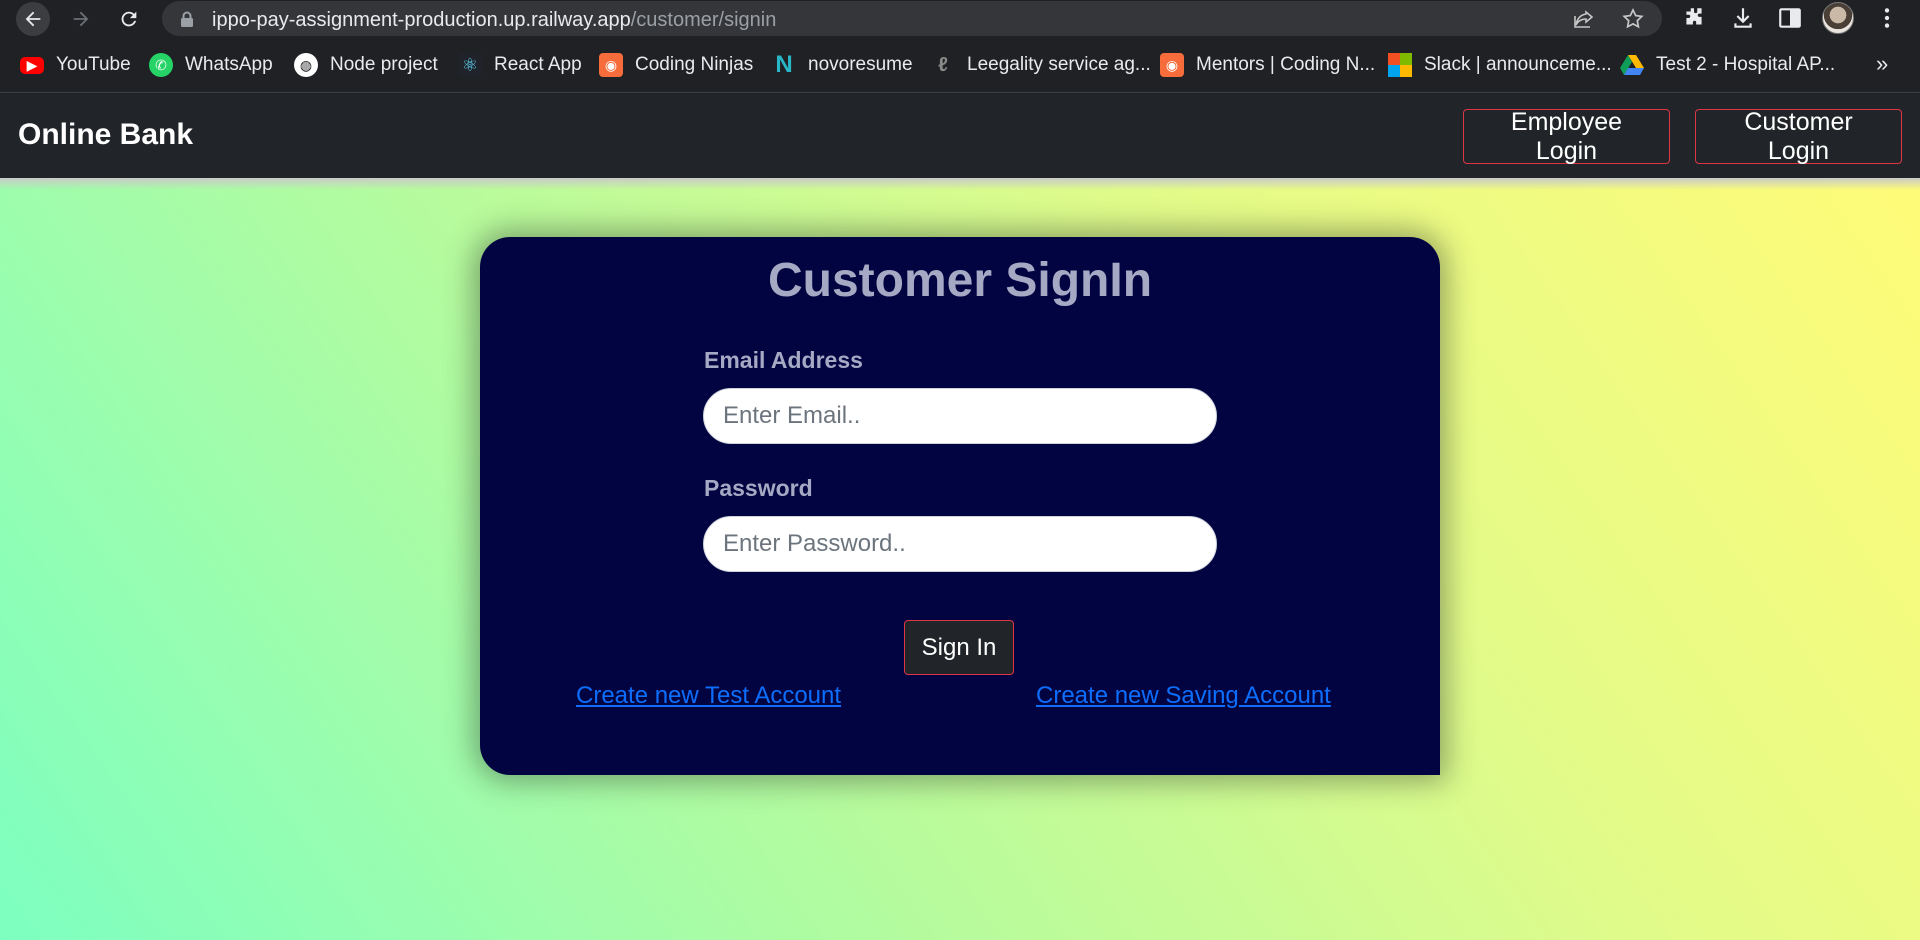 The image size is (1920, 940). I want to click on google-drive-icon, so click(1632, 65).